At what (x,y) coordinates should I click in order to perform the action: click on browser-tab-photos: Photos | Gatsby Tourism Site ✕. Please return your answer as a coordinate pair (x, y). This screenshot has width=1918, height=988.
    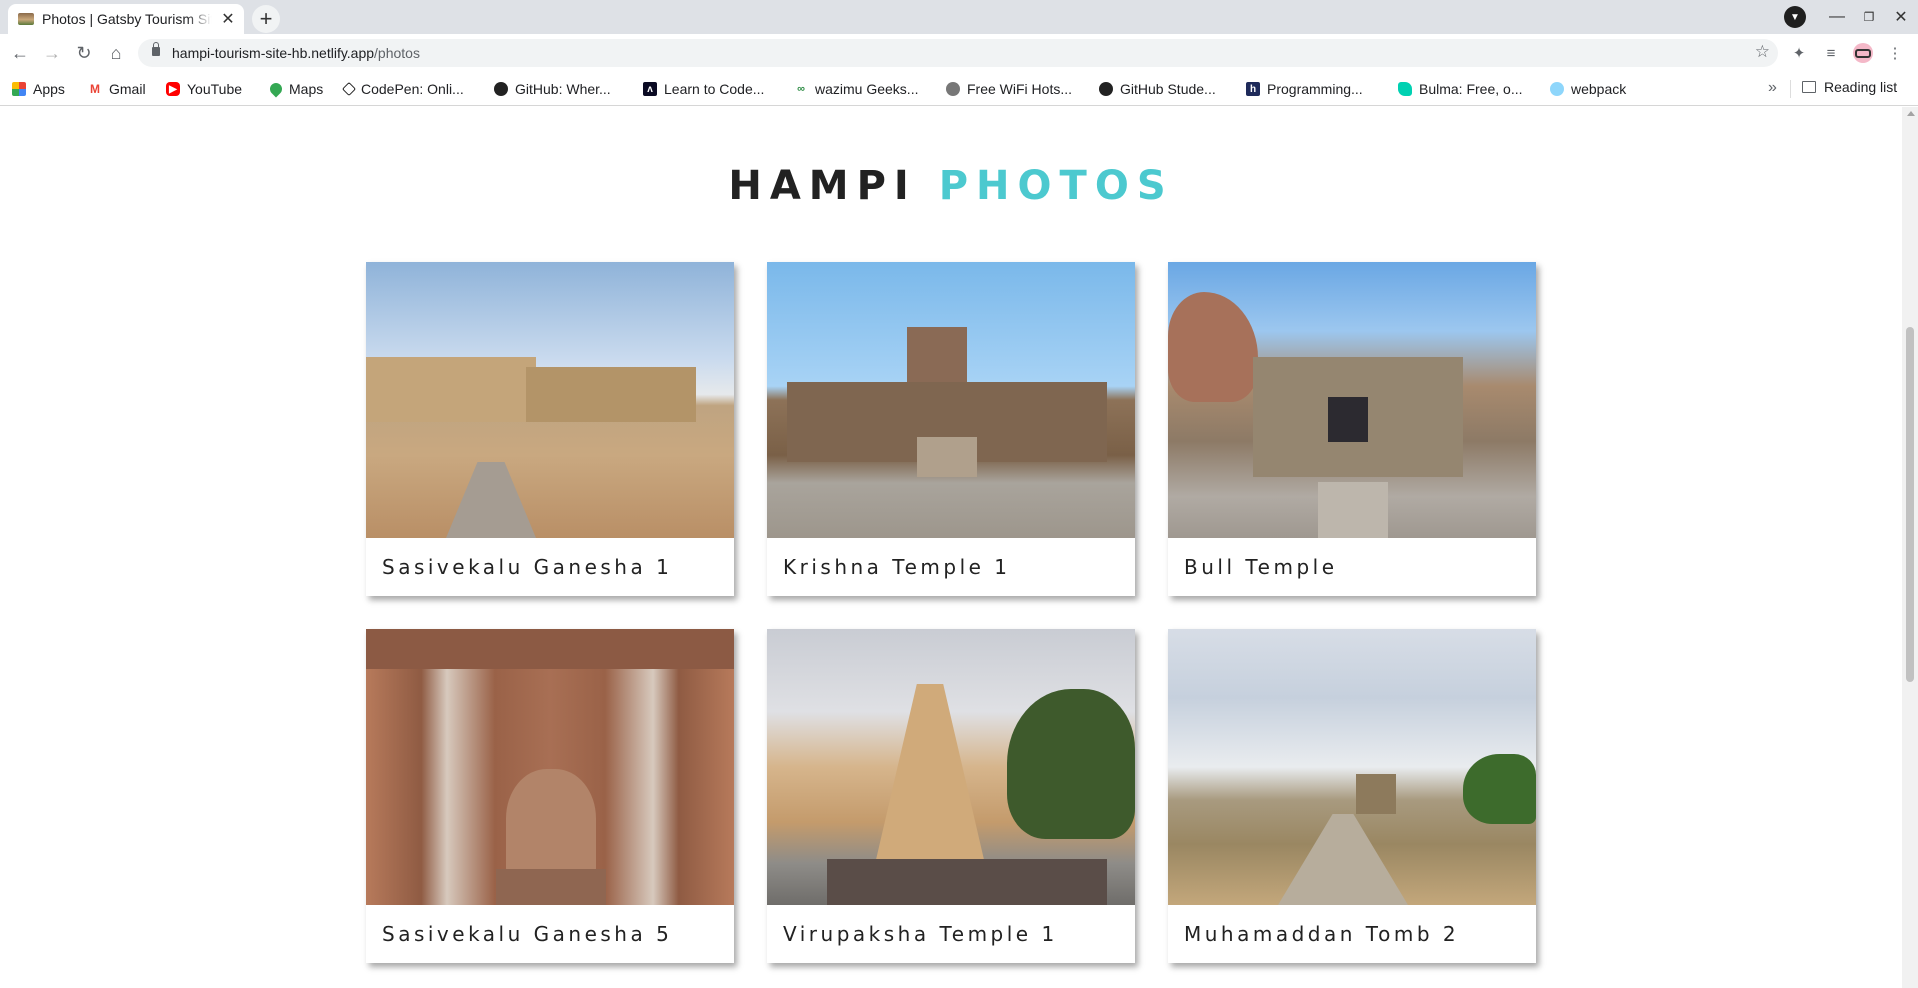
    Looking at the image, I should click on (126, 19).